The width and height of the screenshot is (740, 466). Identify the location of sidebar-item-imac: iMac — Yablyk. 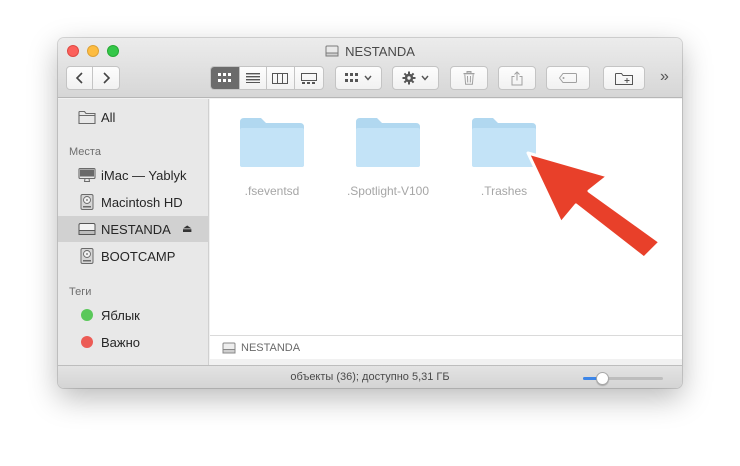
(133, 175).